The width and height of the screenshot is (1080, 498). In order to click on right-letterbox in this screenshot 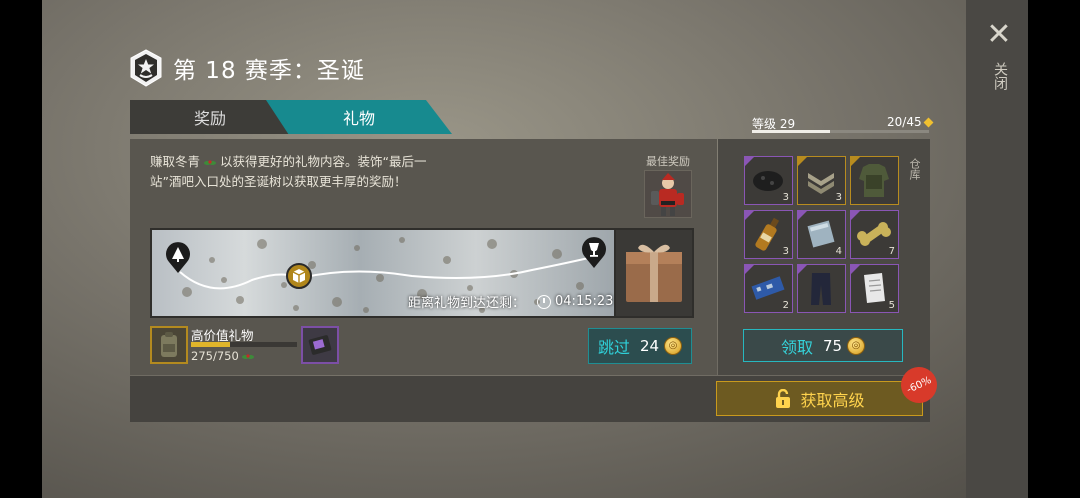, I will do `click(1054, 249)`.